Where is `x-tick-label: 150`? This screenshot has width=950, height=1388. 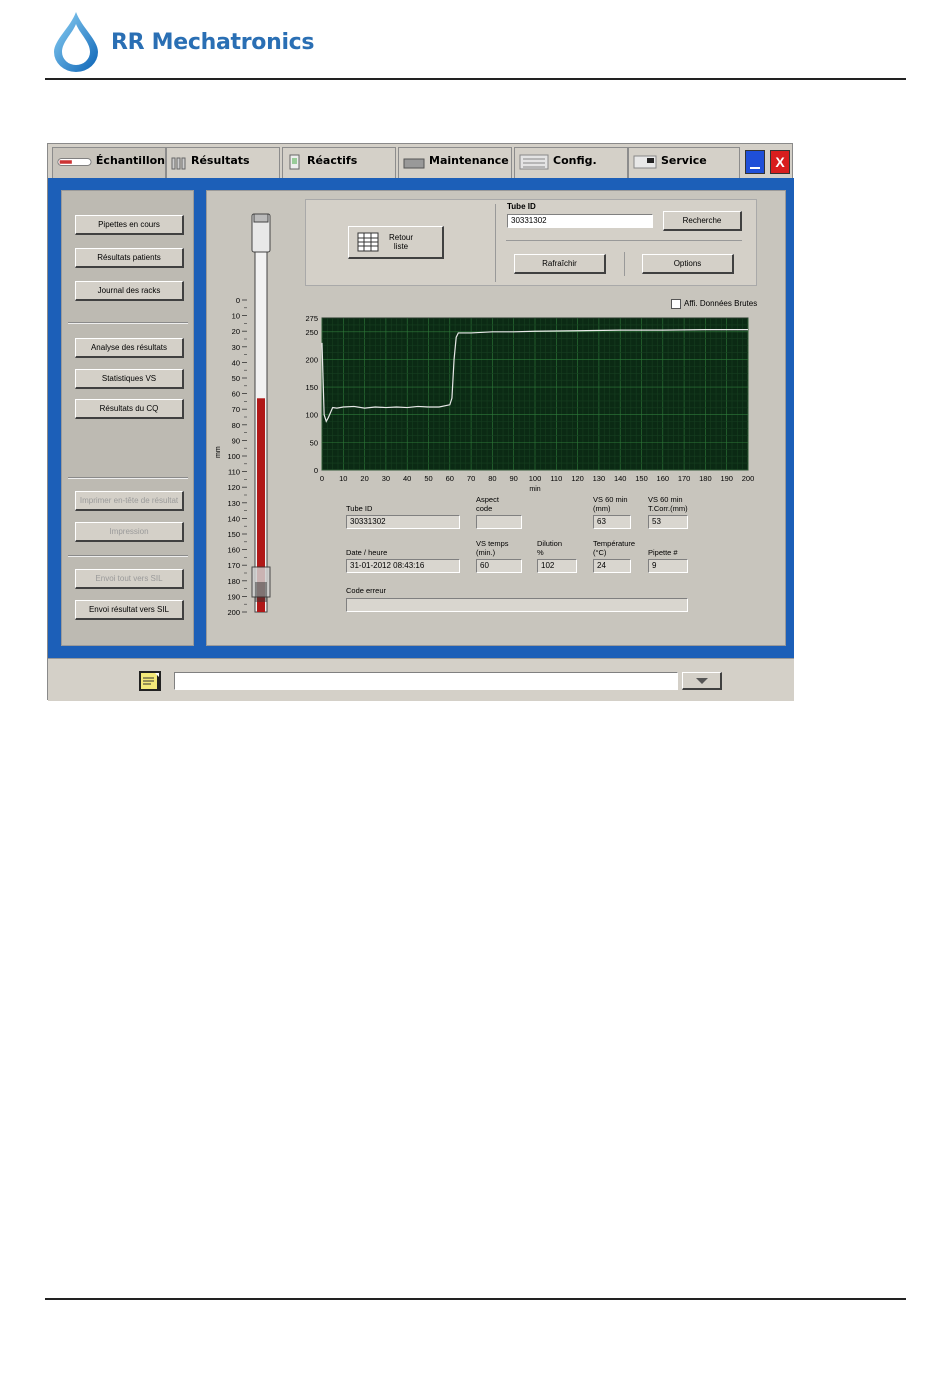
x-tick-label: 150 is located at coordinates (641, 478).